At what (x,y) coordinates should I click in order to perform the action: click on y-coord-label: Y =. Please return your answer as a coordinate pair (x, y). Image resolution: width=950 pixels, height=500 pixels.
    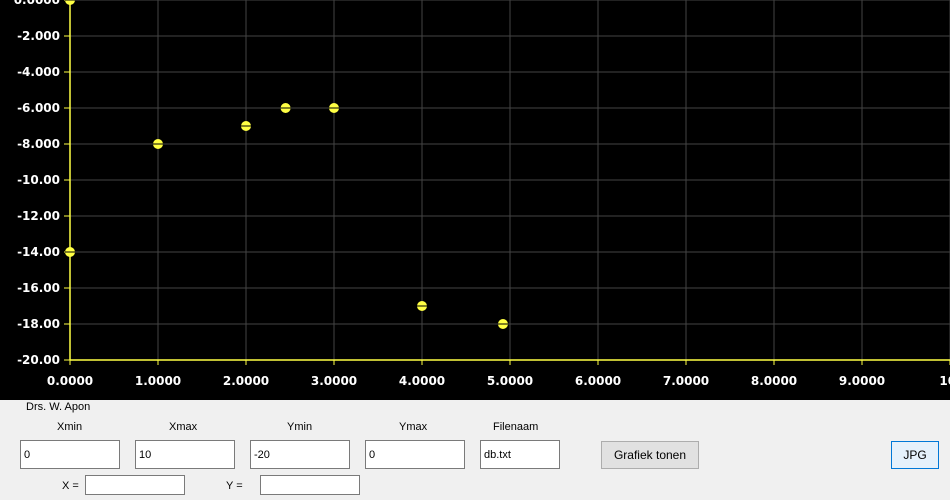
    Looking at the image, I should click on (234, 486).